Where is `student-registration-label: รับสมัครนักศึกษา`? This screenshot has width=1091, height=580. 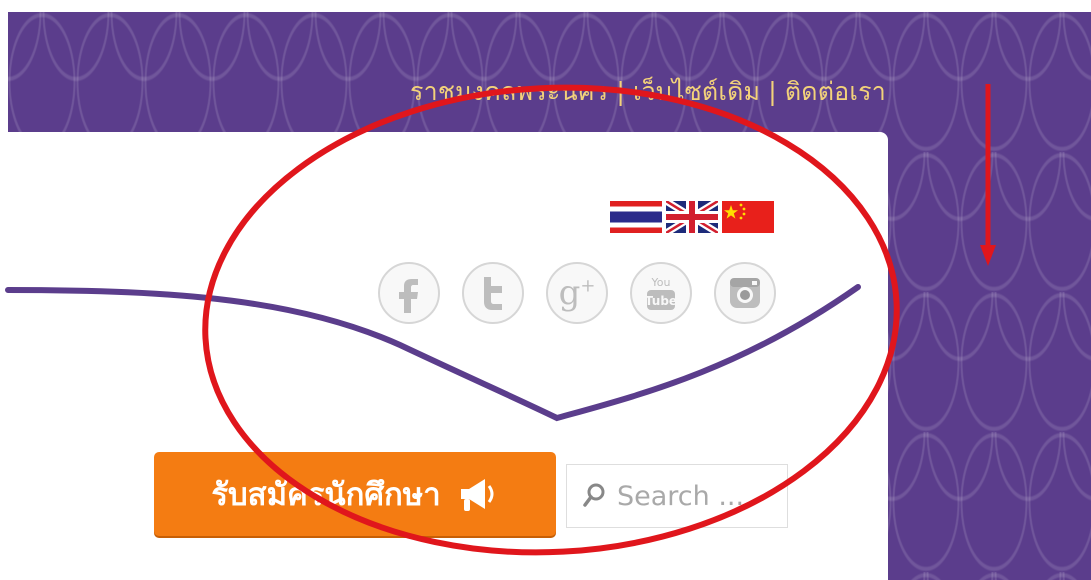
student-registration-label: รับสมัครนักศึกษา is located at coordinates (326, 495).